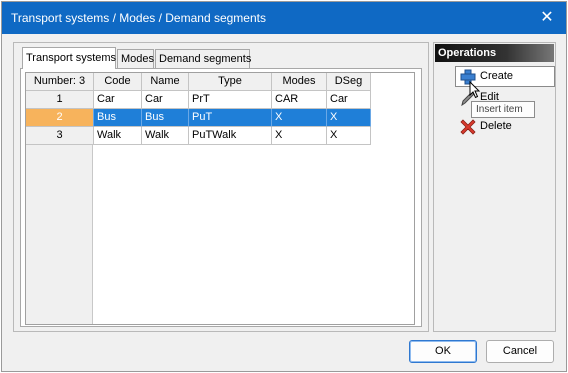 Image resolution: width=568 pixels, height=373 pixels. Describe the element at coordinates (60, 82) in the screenshot. I see `count-header: Number: 3` at that location.